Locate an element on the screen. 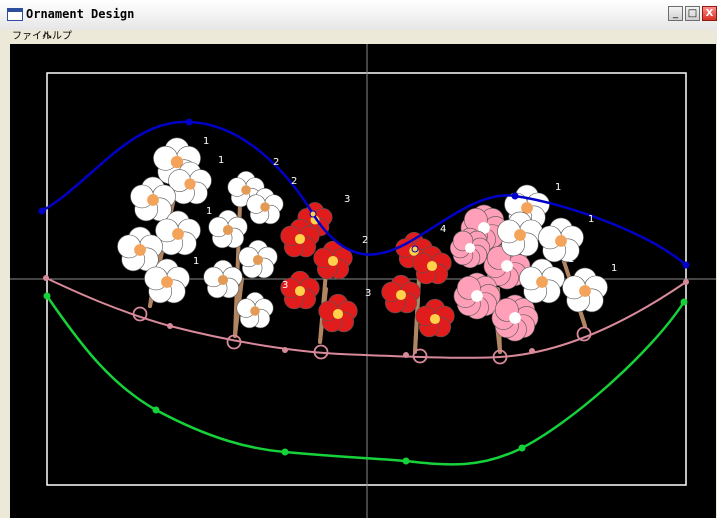  maximize-button: □ is located at coordinates (692, 13).